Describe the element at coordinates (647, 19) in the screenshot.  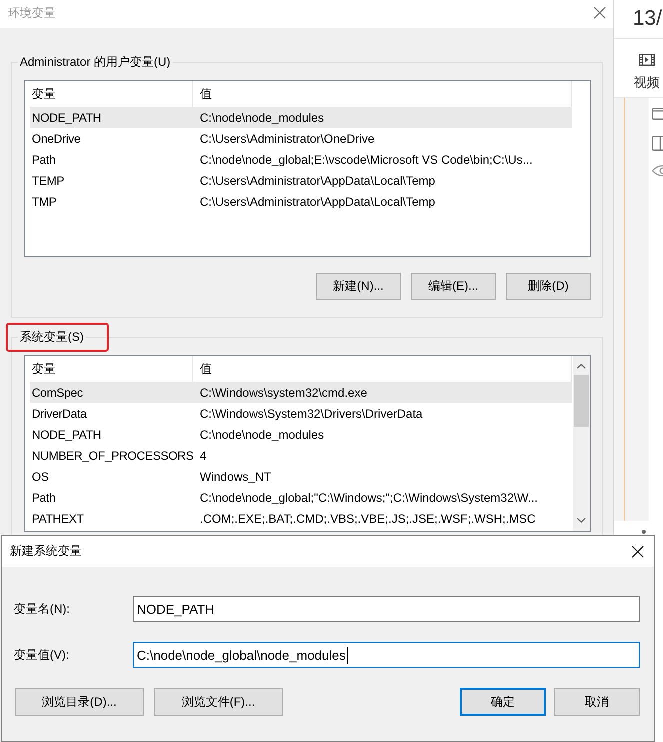
I see `page-counter: 13/` at that location.